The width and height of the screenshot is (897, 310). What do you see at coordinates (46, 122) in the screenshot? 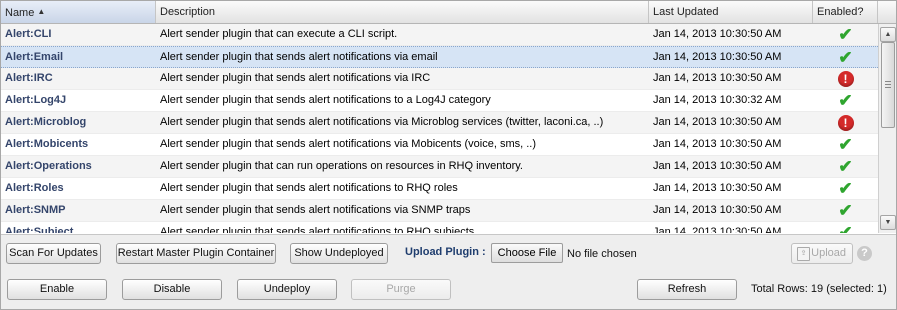
I see `plugin-name-cell: Alert:Microblog` at bounding box center [46, 122].